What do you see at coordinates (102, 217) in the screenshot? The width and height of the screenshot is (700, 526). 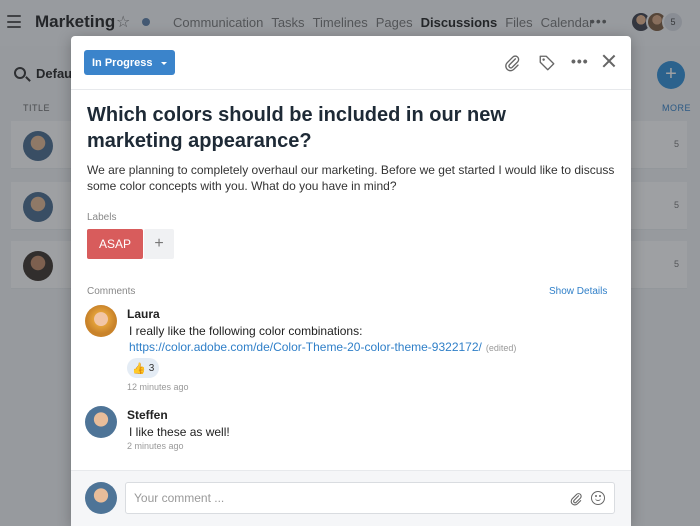 I see `labels-heading: Labels` at bounding box center [102, 217].